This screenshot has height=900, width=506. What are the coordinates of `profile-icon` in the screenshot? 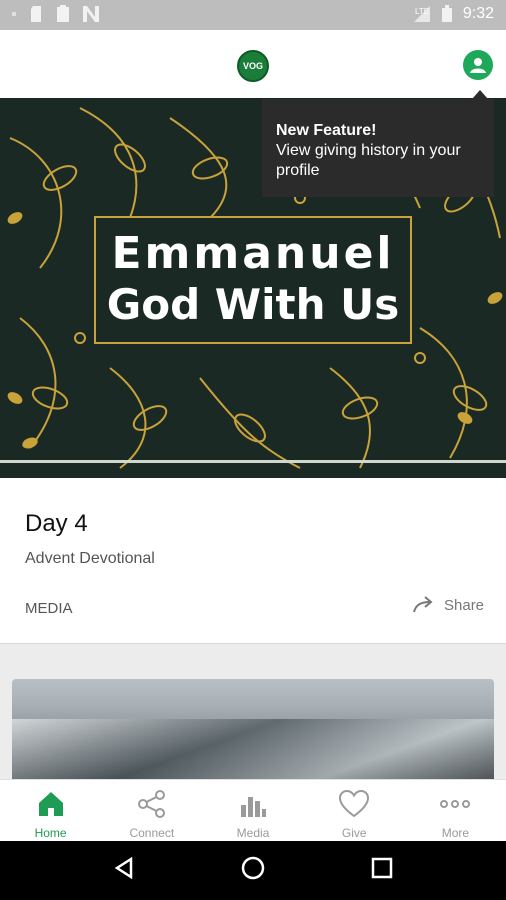 It's located at (478, 65).